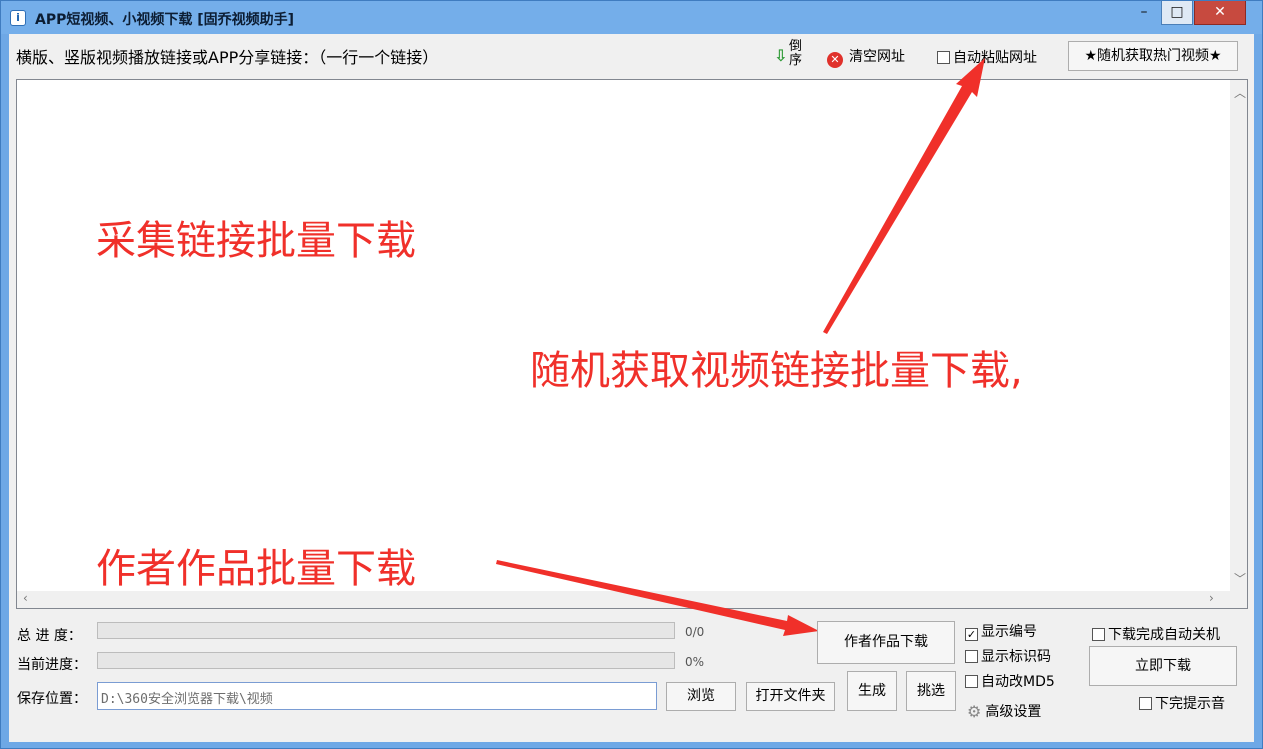  What do you see at coordinates (1164, 635) in the screenshot?
I see `shutdown-after-download-label: 下载完成自动关机` at bounding box center [1164, 635].